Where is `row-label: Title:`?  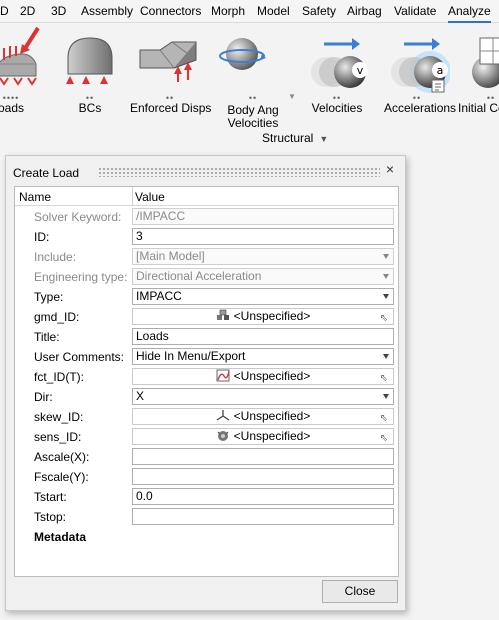 row-label: Title: is located at coordinates (47, 337).